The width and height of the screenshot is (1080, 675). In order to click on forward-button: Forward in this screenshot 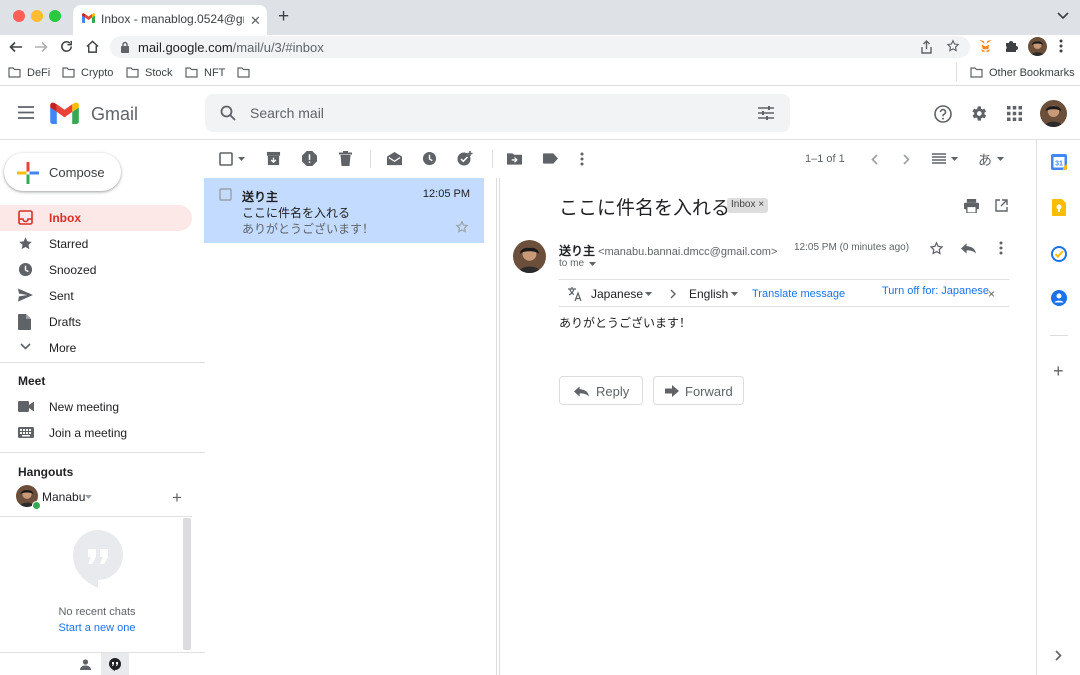, I will do `click(698, 390)`.